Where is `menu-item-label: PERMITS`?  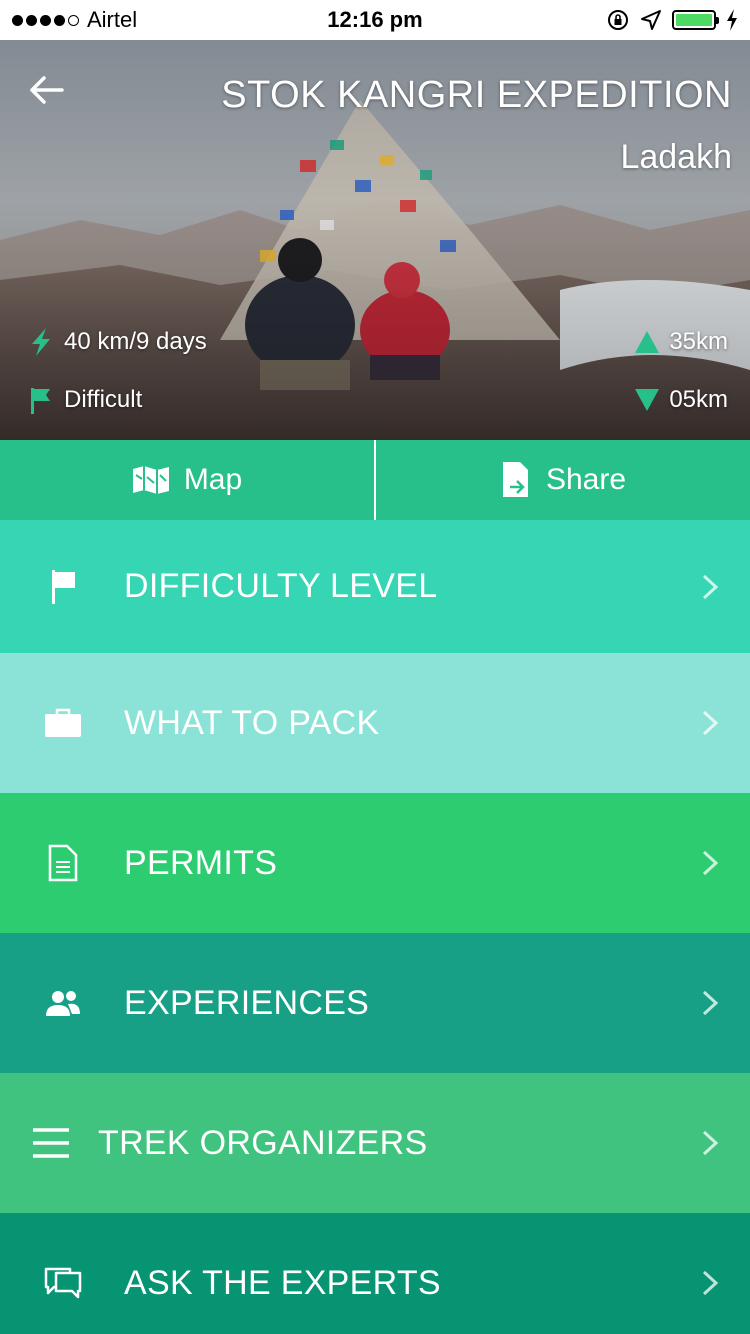 menu-item-label: PERMITS is located at coordinates (201, 862).